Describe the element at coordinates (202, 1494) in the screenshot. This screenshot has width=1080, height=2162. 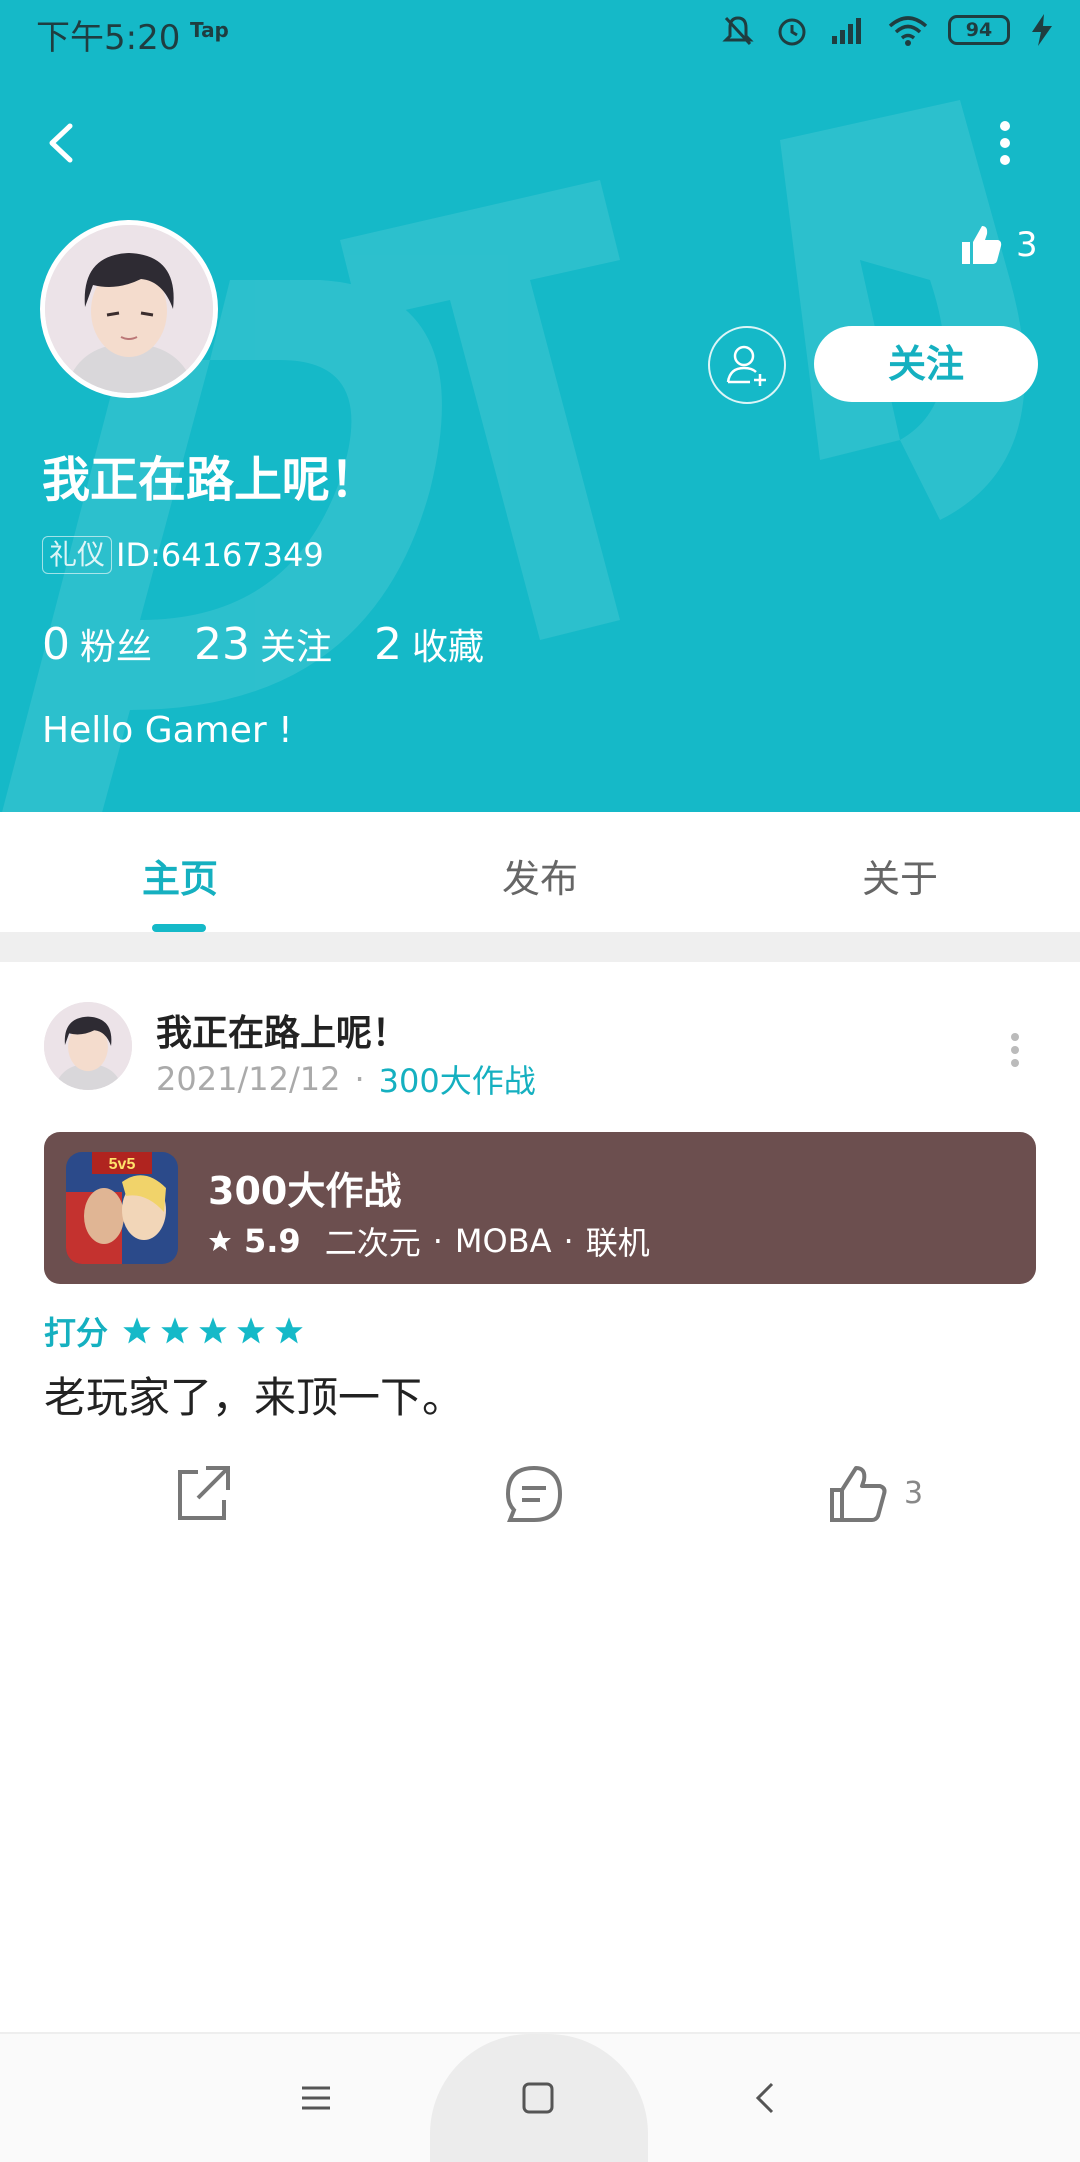
I see `share-icon` at that location.